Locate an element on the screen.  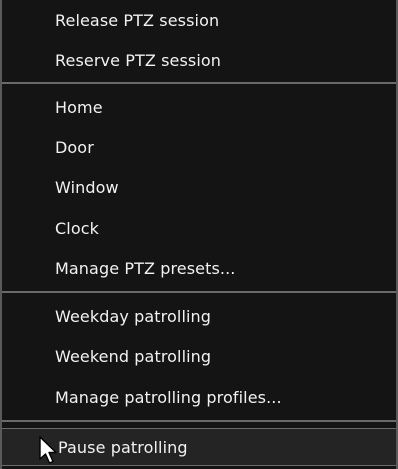
menu-item-window: Window is located at coordinates (199, 187).